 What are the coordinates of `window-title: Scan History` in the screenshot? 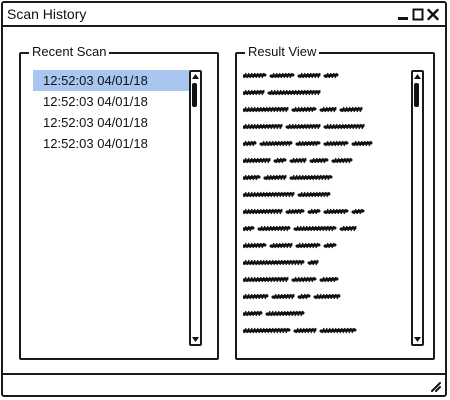 It's located at (47, 14).